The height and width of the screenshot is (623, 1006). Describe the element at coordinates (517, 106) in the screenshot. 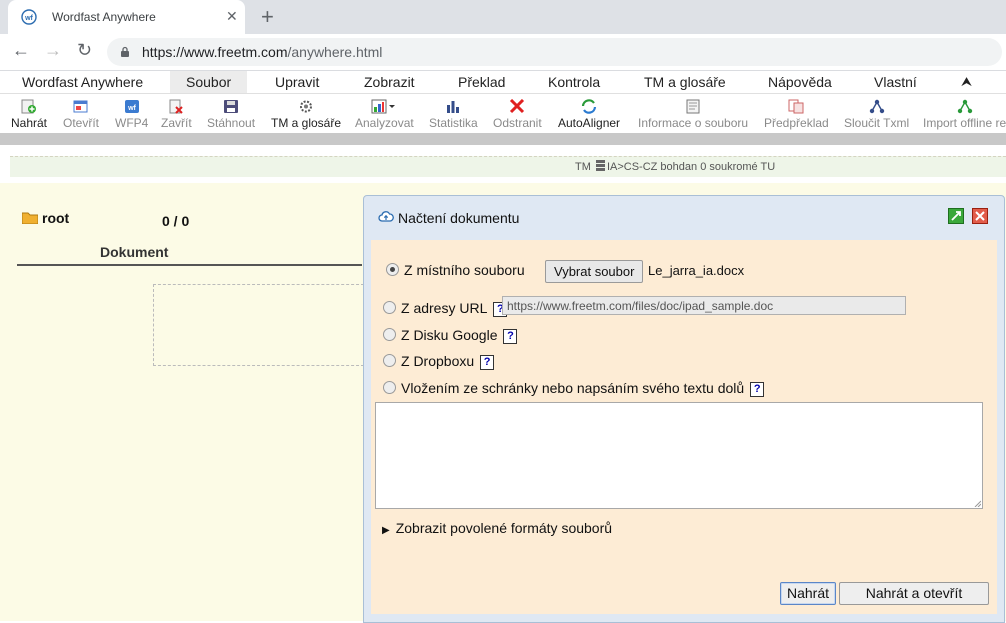

I see `delete-x-icon` at that location.